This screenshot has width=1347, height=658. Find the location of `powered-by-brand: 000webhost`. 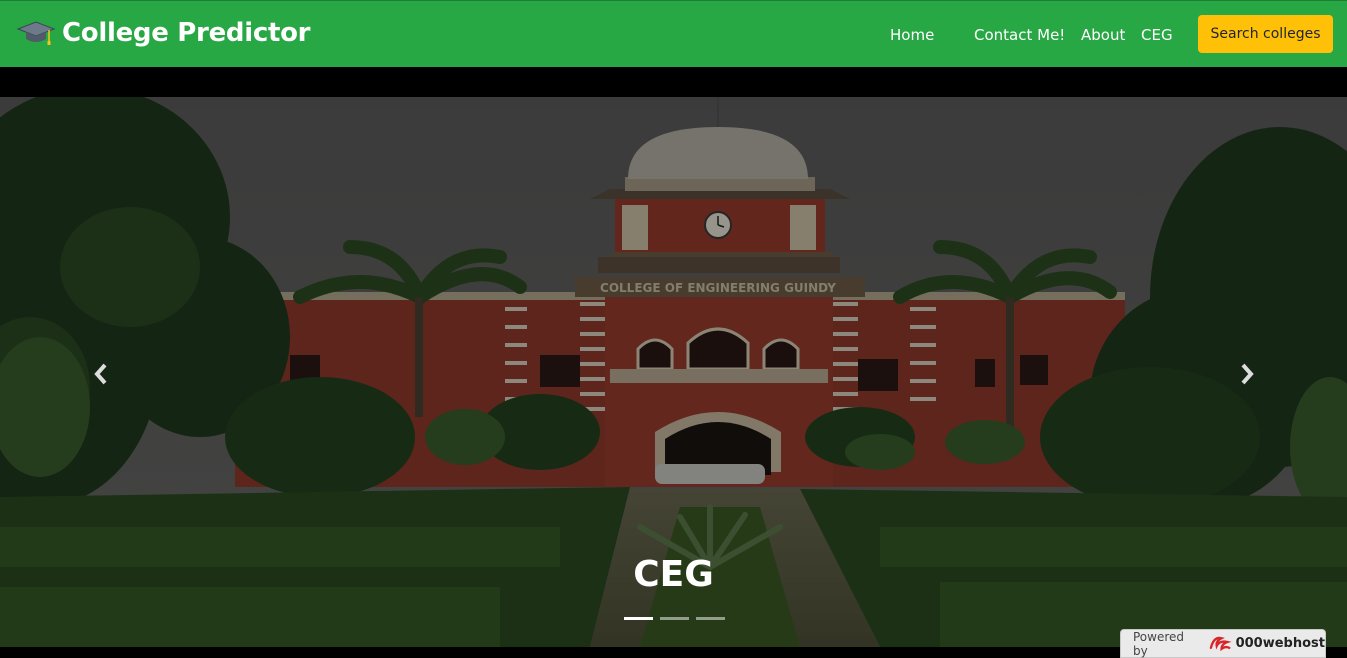

powered-by-brand: 000webhost is located at coordinates (1280, 643).